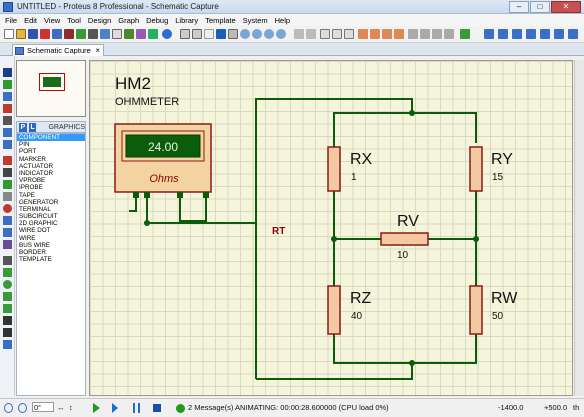  Describe the element at coordinates (405, 349) in the screenshot. I see `wire-bottom-rail` at that location.